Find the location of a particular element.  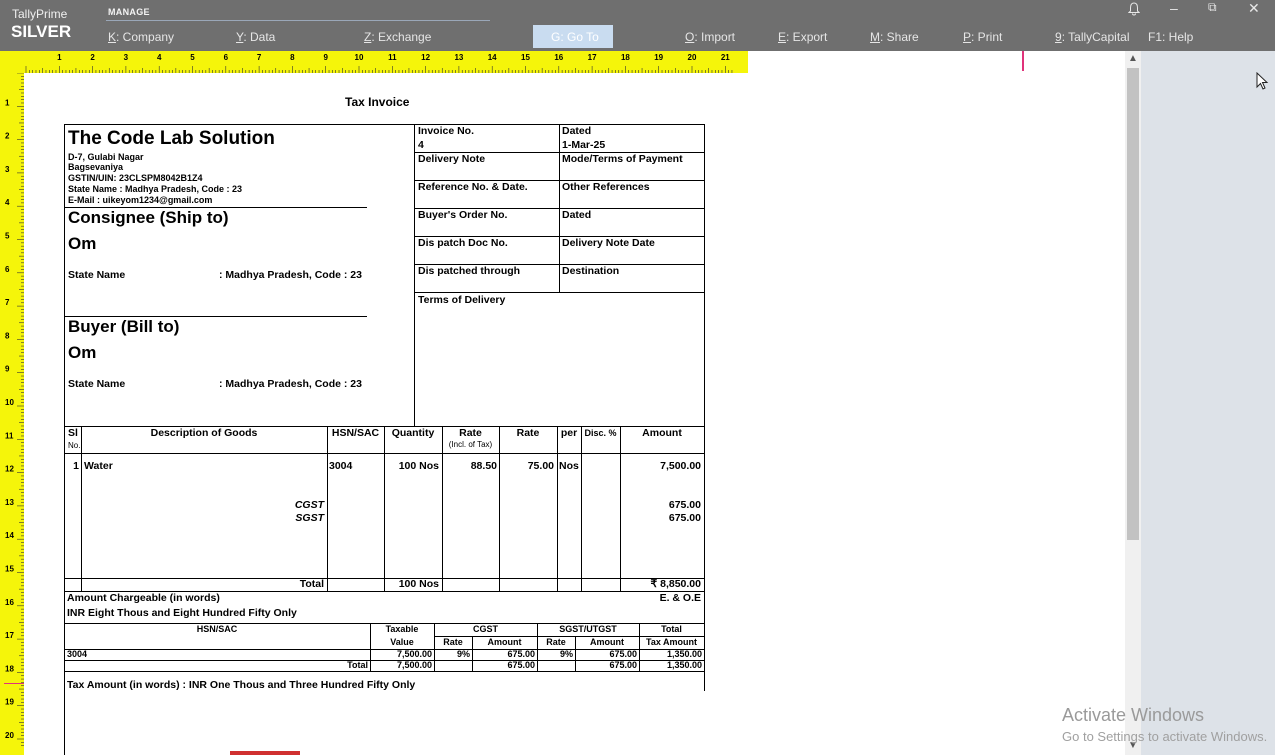

col-head-no: No. is located at coordinates (74, 445).